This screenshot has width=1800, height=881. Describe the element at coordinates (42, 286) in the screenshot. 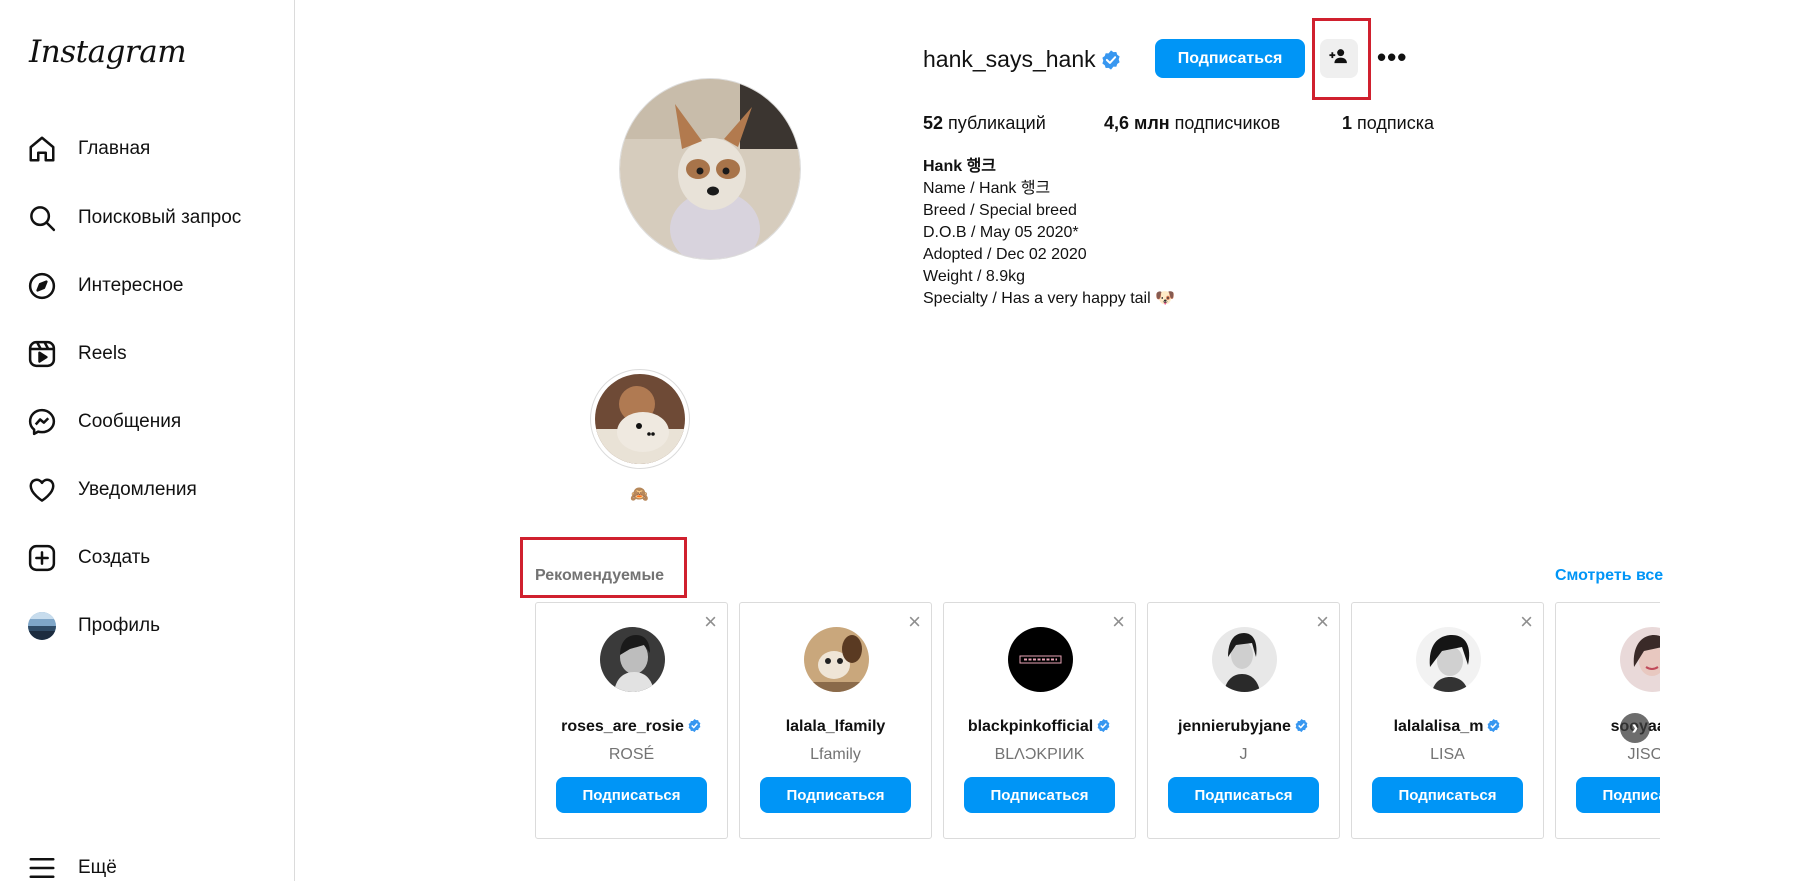

I see `compass-icon` at that location.